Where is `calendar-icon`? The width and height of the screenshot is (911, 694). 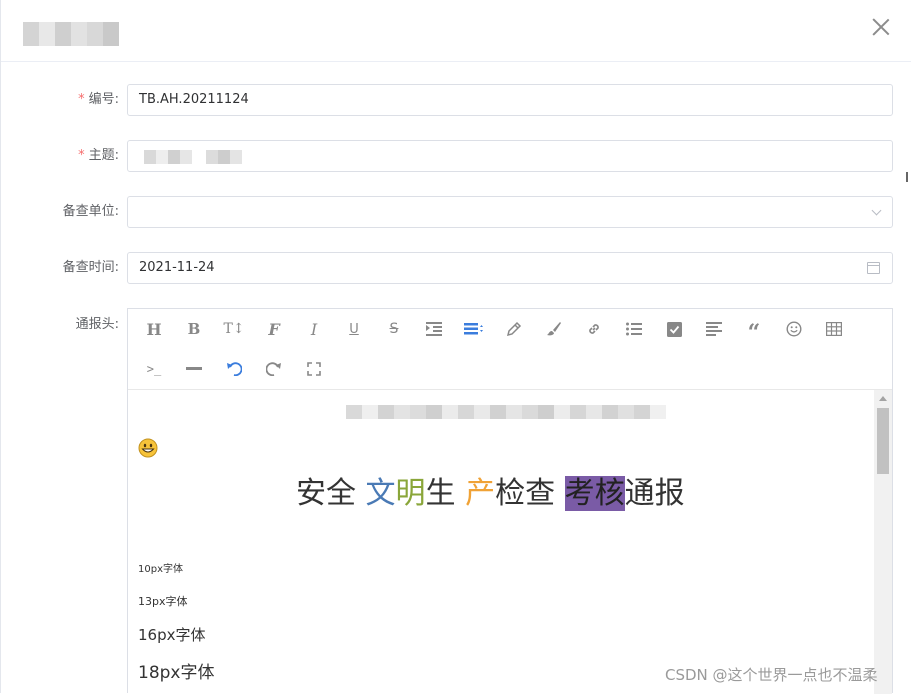 calendar-icon is located at coordinates (873, 268).